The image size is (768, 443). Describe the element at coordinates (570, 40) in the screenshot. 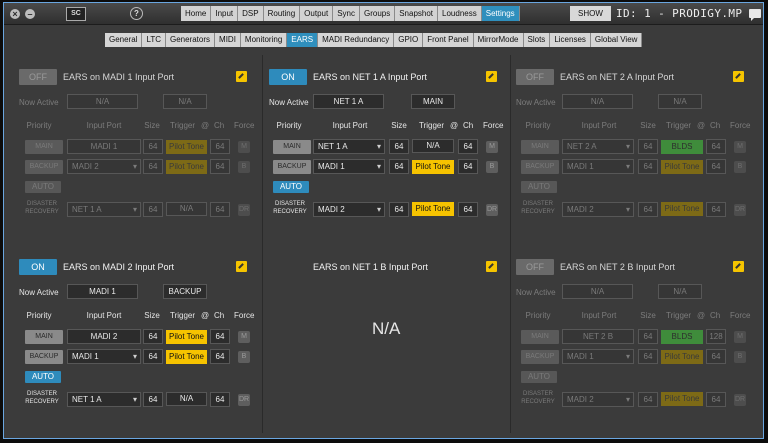

I see `tab-licenses: Licenses` at that location.